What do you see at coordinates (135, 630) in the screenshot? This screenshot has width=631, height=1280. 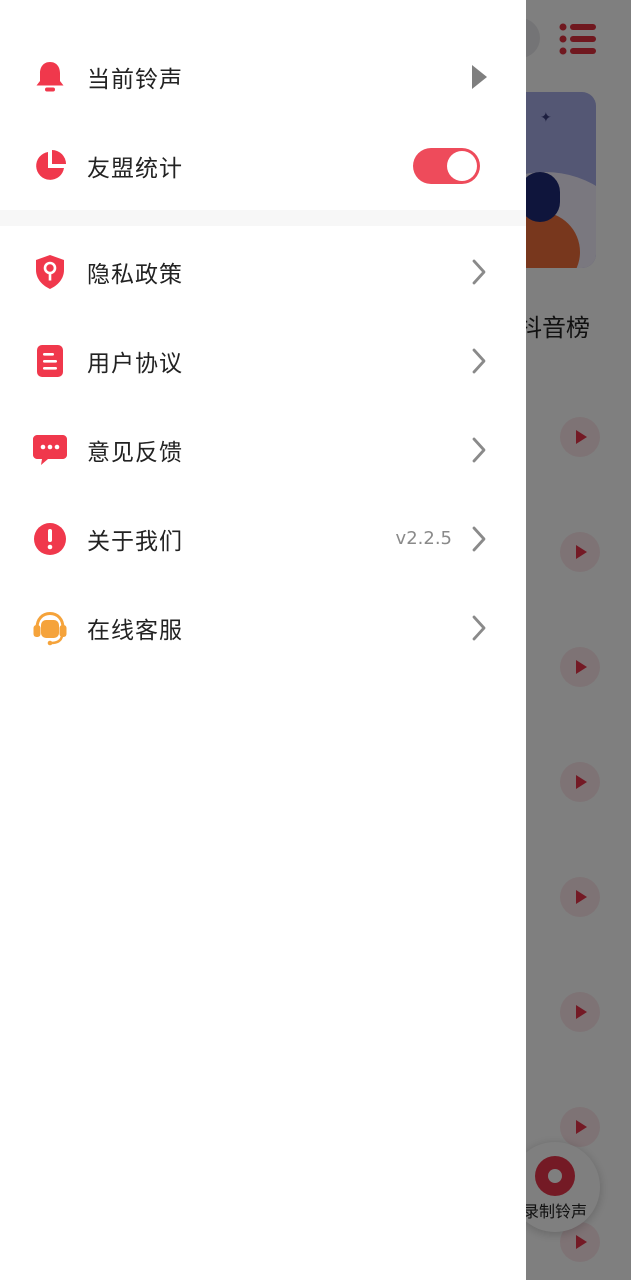 I see `drawer-item-label: 在线客服` at bounding box center [135, 630].